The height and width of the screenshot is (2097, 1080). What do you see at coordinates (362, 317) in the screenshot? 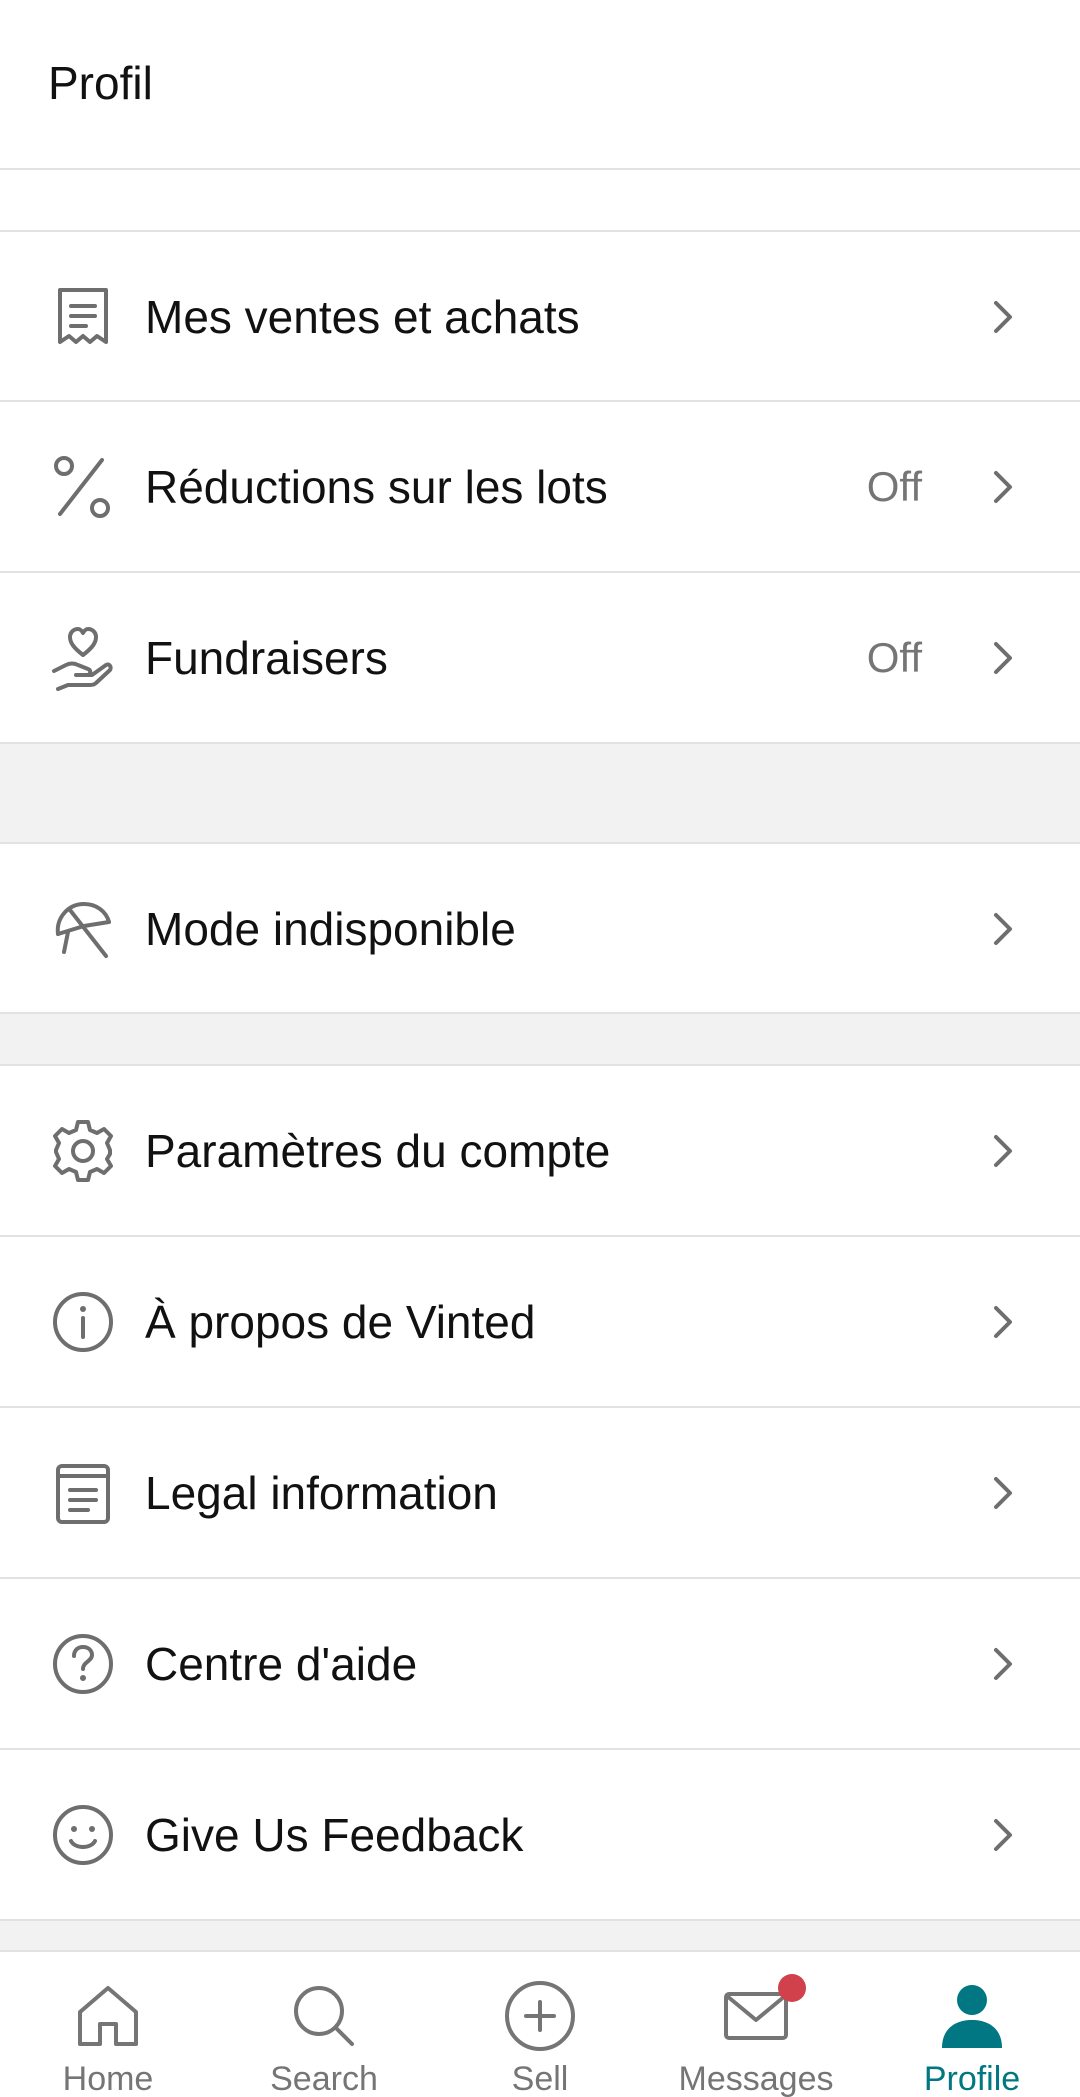
I see `menu-item-label: Mes ventes et achats` at bounding box center [362, 317].